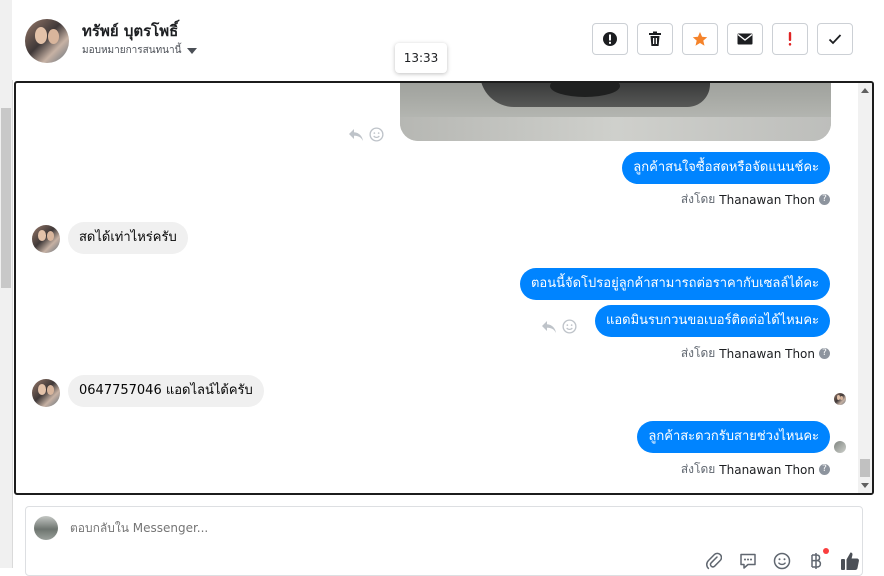  I want to click on spam-button, so click(790, 39).